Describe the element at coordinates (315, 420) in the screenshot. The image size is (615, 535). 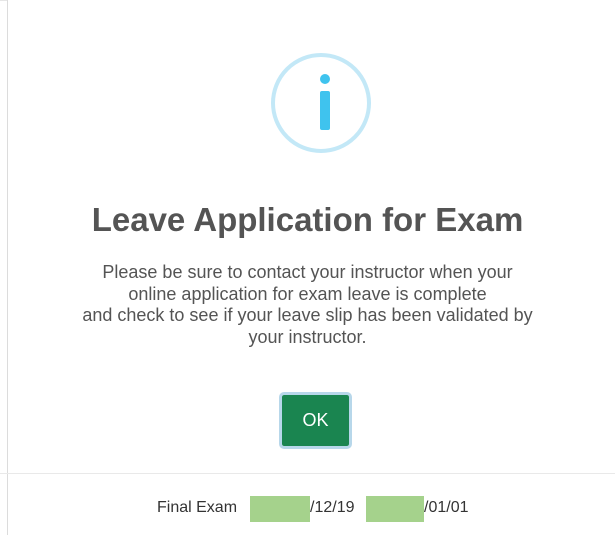
I see `ok-button: OK` at that location.